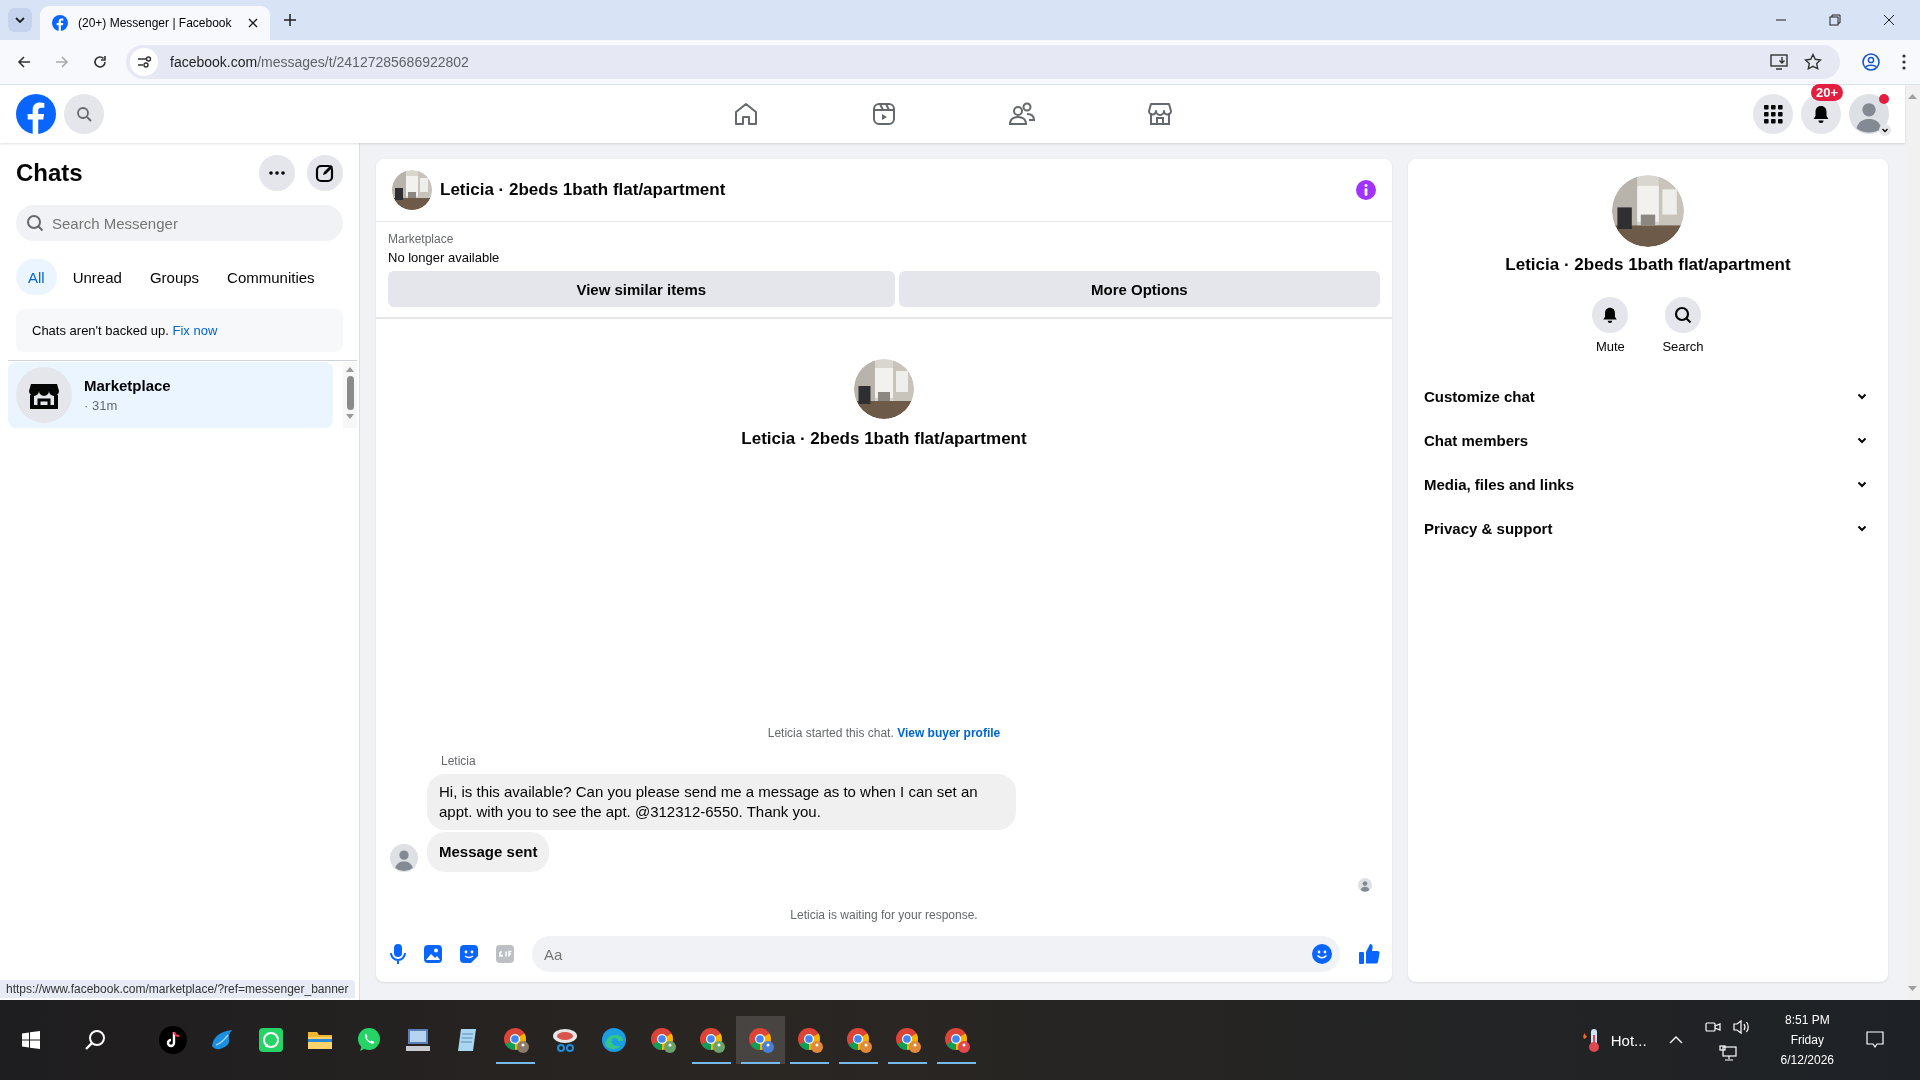 Image resolution: width=1920 pixels, height=1080 pixels. What do you see at coordinates (97, 277) in the screenshot?
I see `filter-tab: Unread` at bounding box center [97, 277].